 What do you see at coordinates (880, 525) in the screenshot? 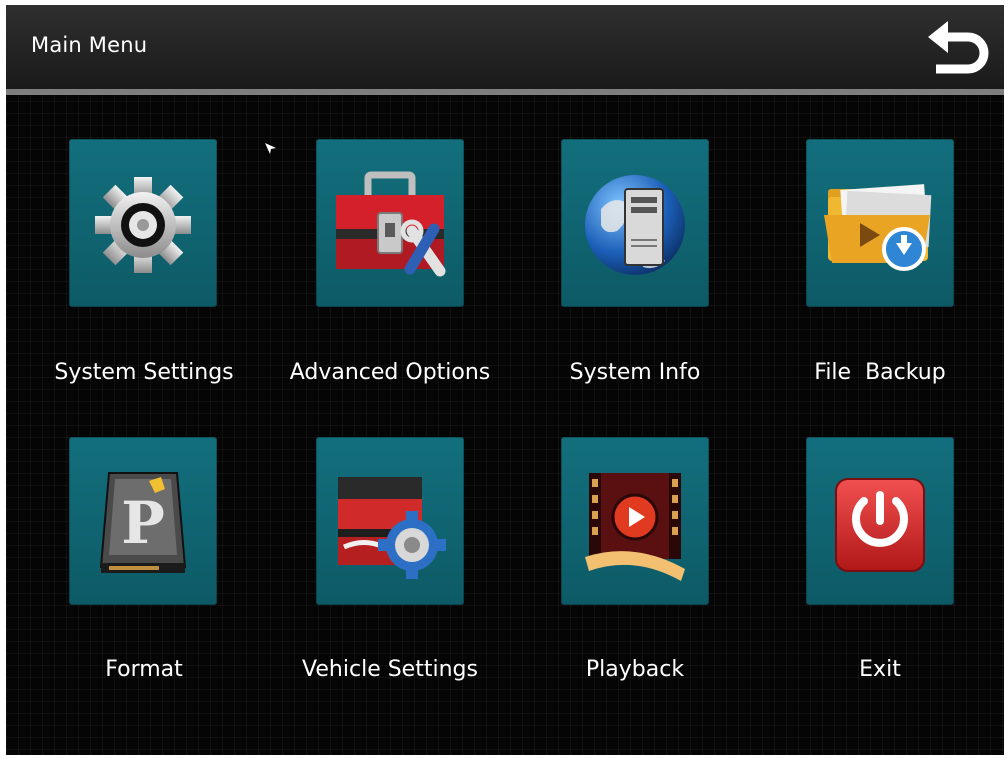
I see `power-icon` at bounding box center [880, 525].